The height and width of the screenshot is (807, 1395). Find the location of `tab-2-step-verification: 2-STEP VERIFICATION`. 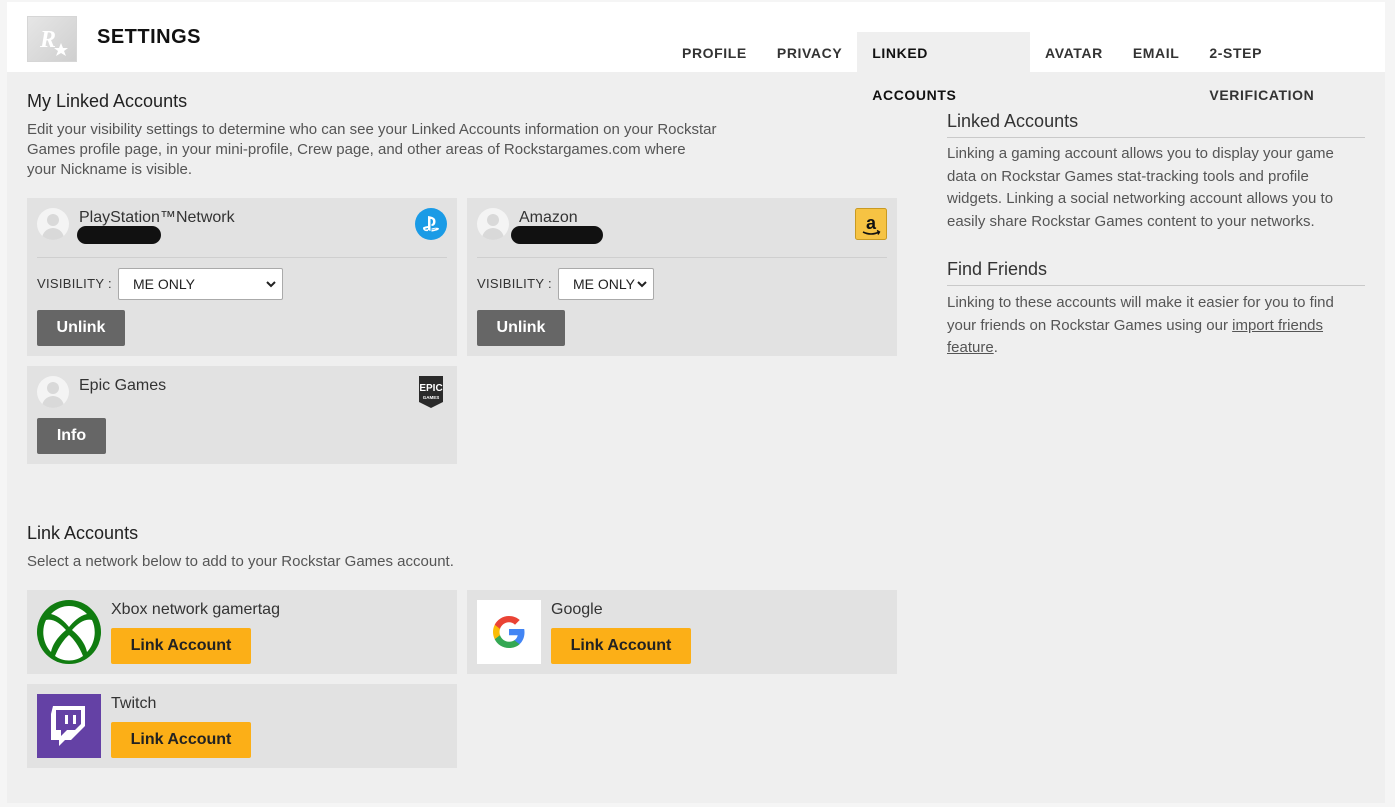

tab-2-step-verification: 2-STEP VERIFICATION is located at coordinates (1289, 67).